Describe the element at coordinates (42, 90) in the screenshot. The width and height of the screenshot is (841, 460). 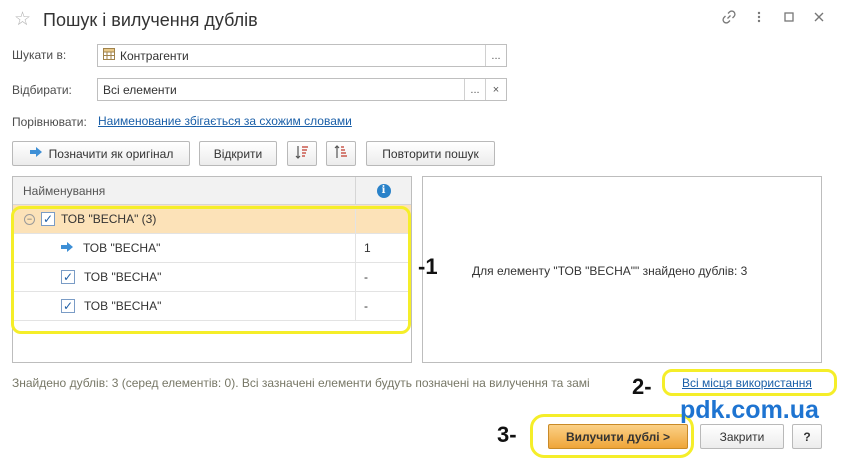
I see `filter-label: Відбирати:` at that location.